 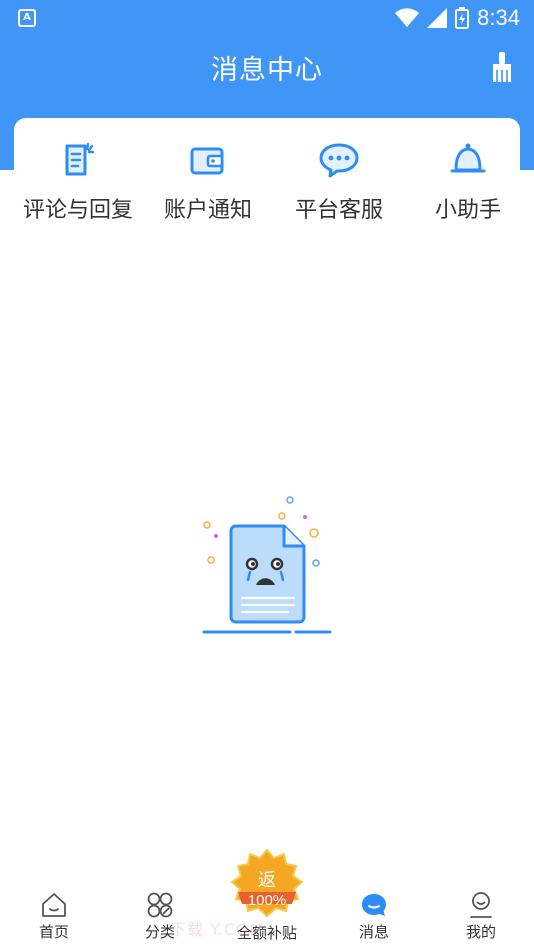 I want to click on clear-broom-icon, so click(x=502, y=67).